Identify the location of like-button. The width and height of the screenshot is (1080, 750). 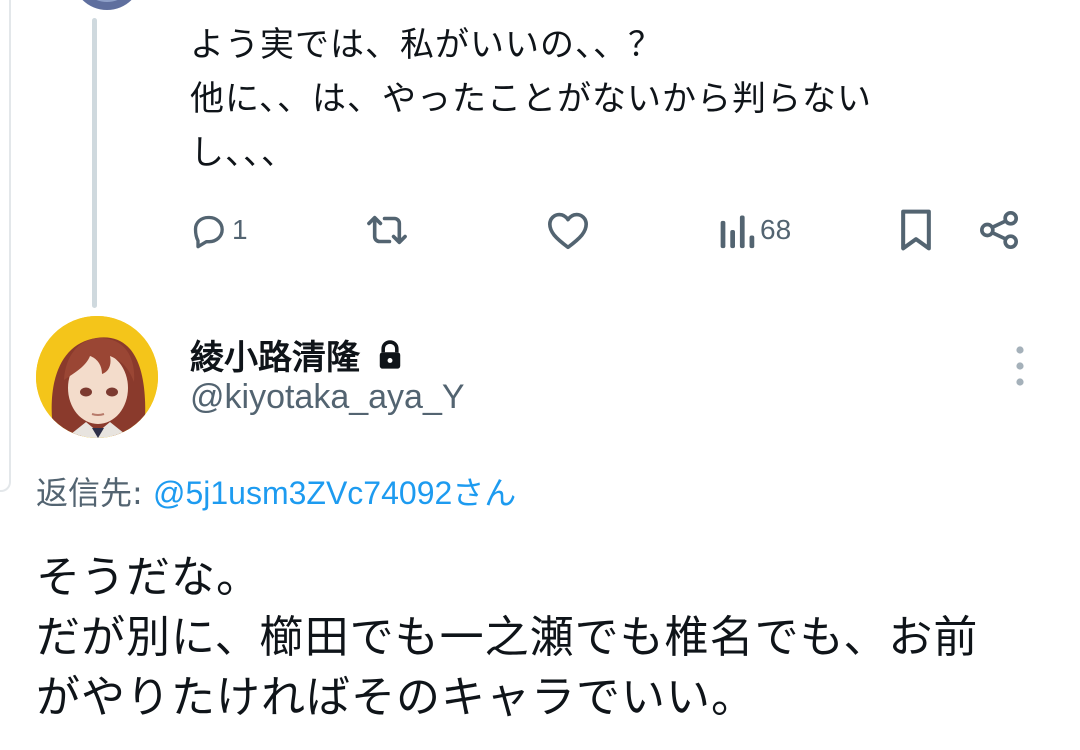
(570, 230).